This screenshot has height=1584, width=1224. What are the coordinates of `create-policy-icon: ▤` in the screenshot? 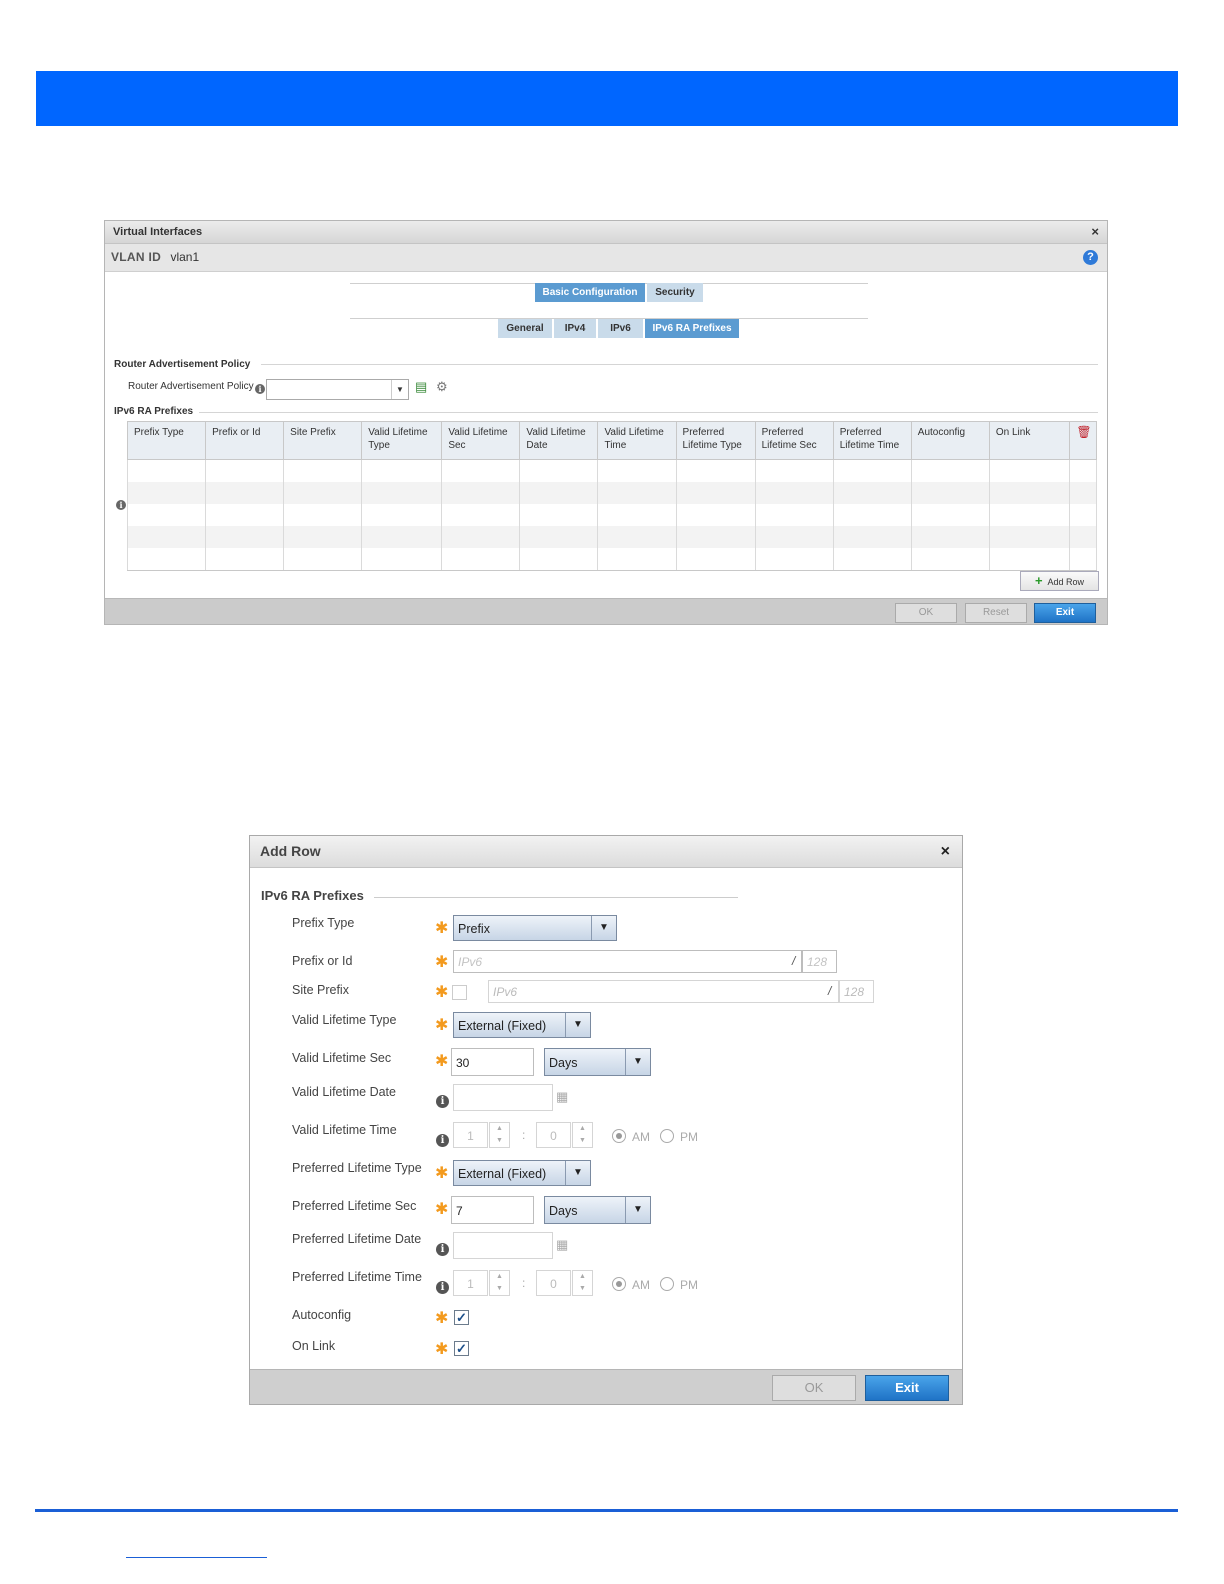 It's located at (421, 387).